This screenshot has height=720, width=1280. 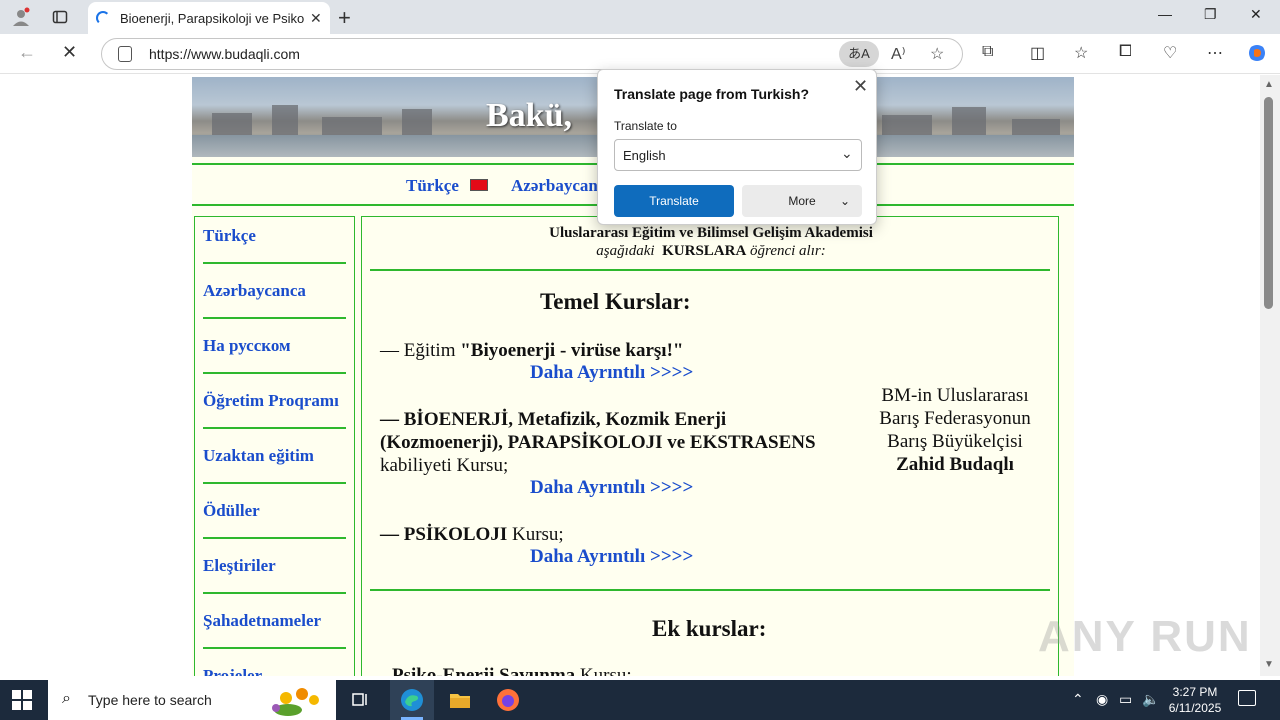 What do you see at coordinates (1257, 55) in the screenshot?
I see `copilot-icon` at bounding box center [1257, 55].